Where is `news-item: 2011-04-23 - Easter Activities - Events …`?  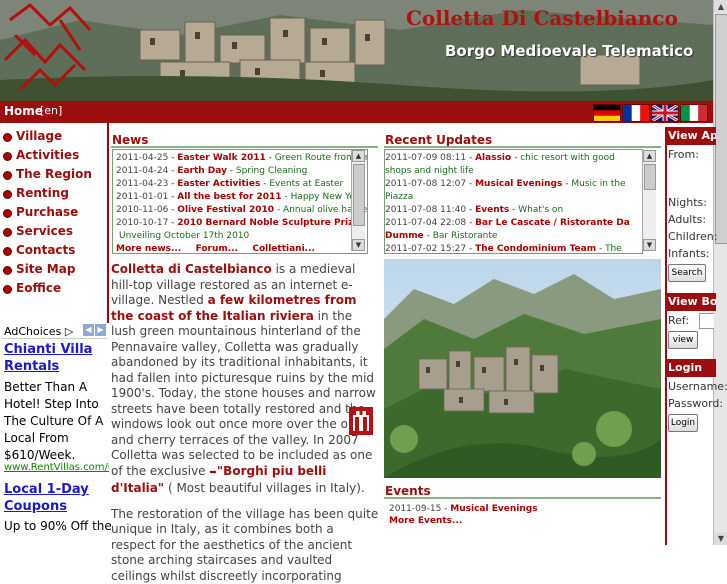 news-item: 2011-04-23 - Easter Activities - Events … is located at coordinates (240, 184).